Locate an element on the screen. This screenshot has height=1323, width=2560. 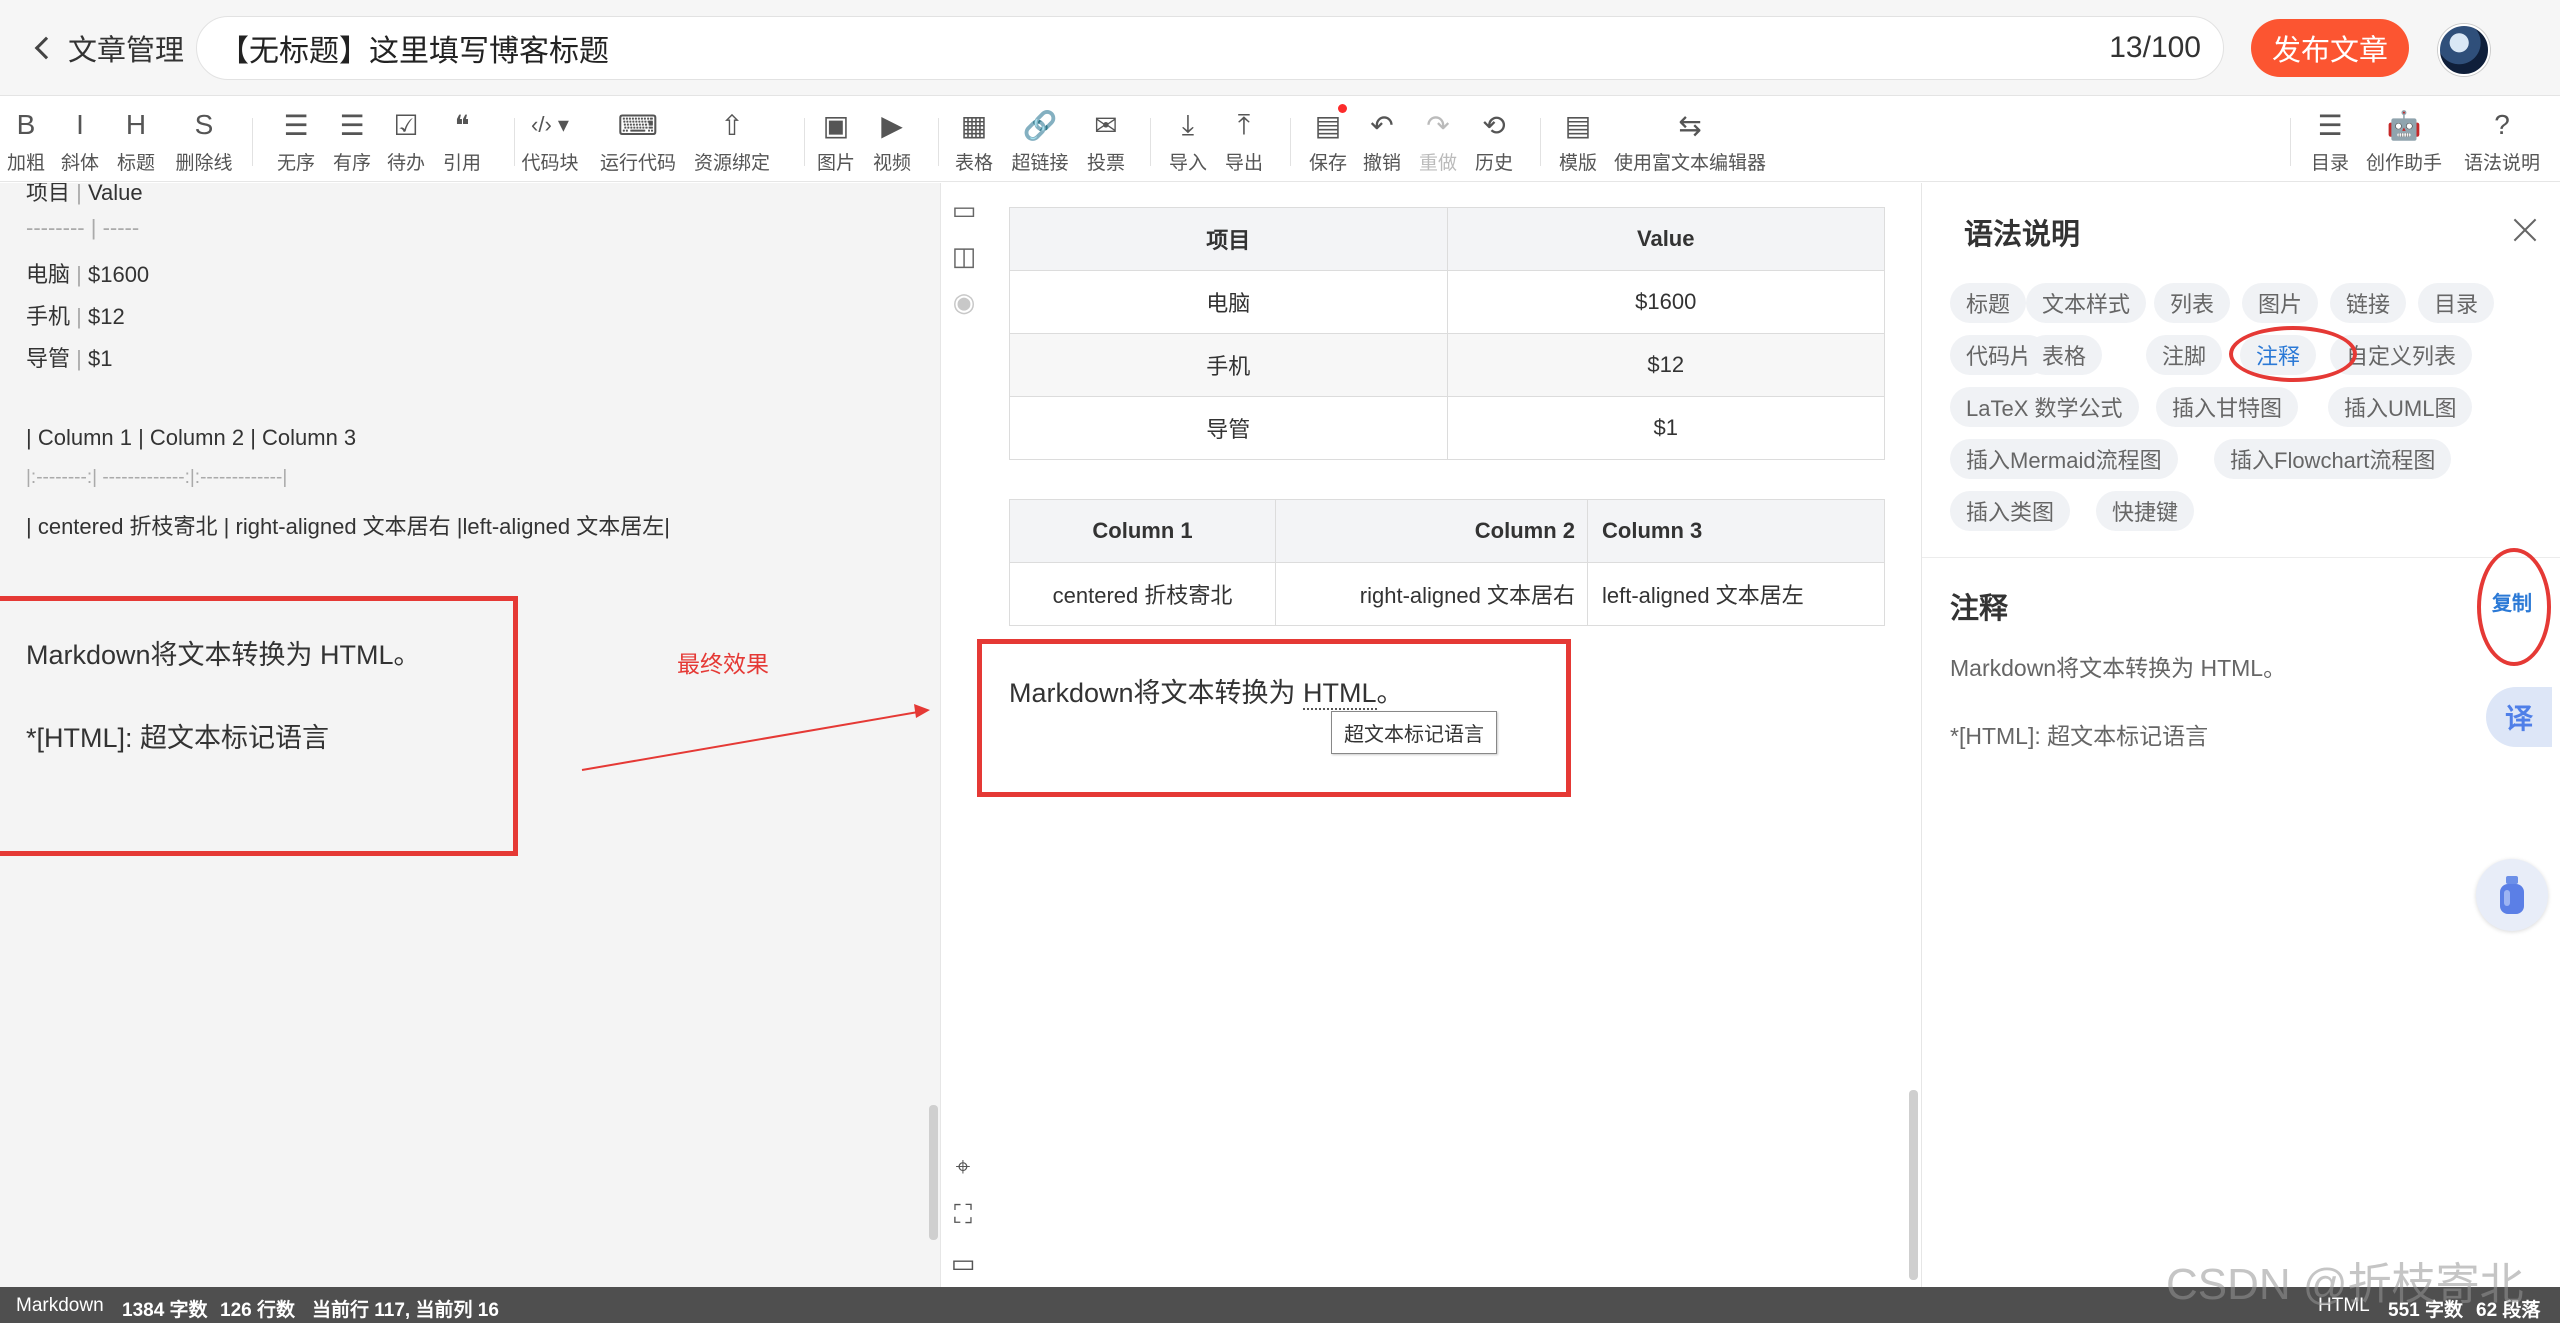
back-to-article-management: 文章管理 is located at coordinates (109, 48).